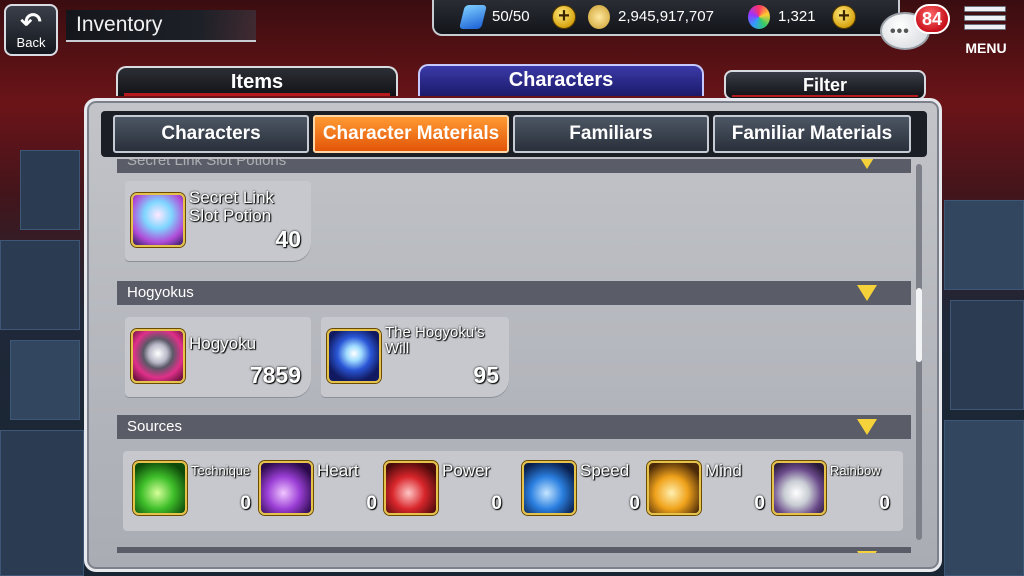 The image size is (1024, 576). I want to click on scrollbar, so click(919, 352).